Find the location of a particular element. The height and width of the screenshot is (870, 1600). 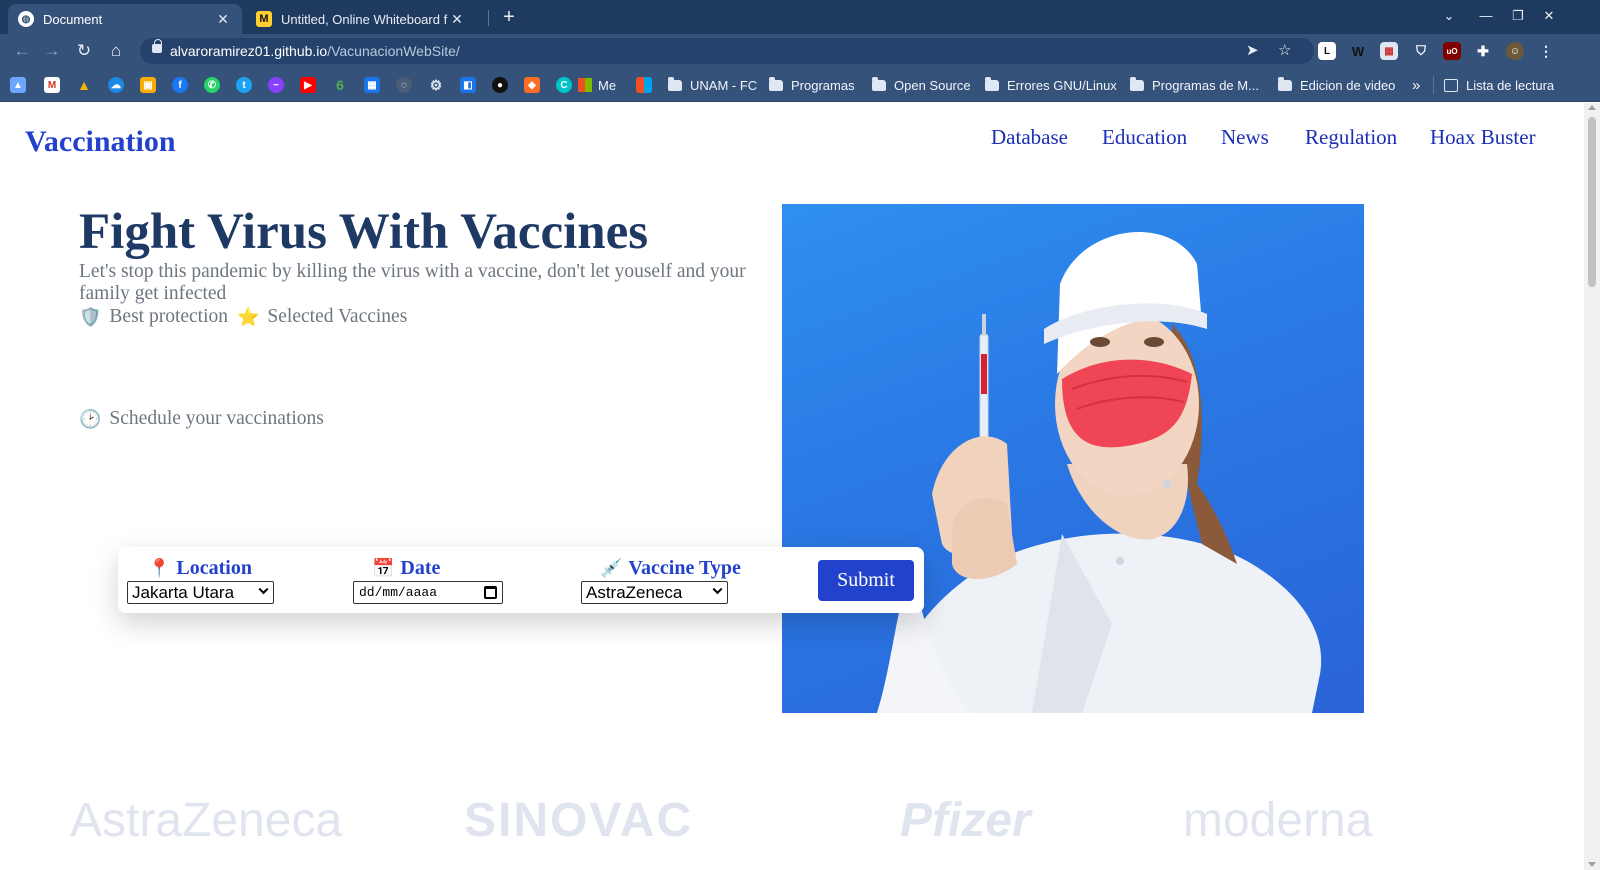

ublock-icon: uO is located at coordinates (1452, 51).